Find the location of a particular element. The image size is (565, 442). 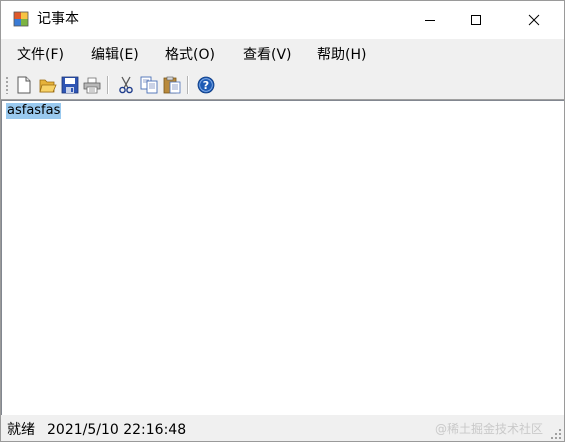

toolbar: ? is located at coordinates (282, 85).